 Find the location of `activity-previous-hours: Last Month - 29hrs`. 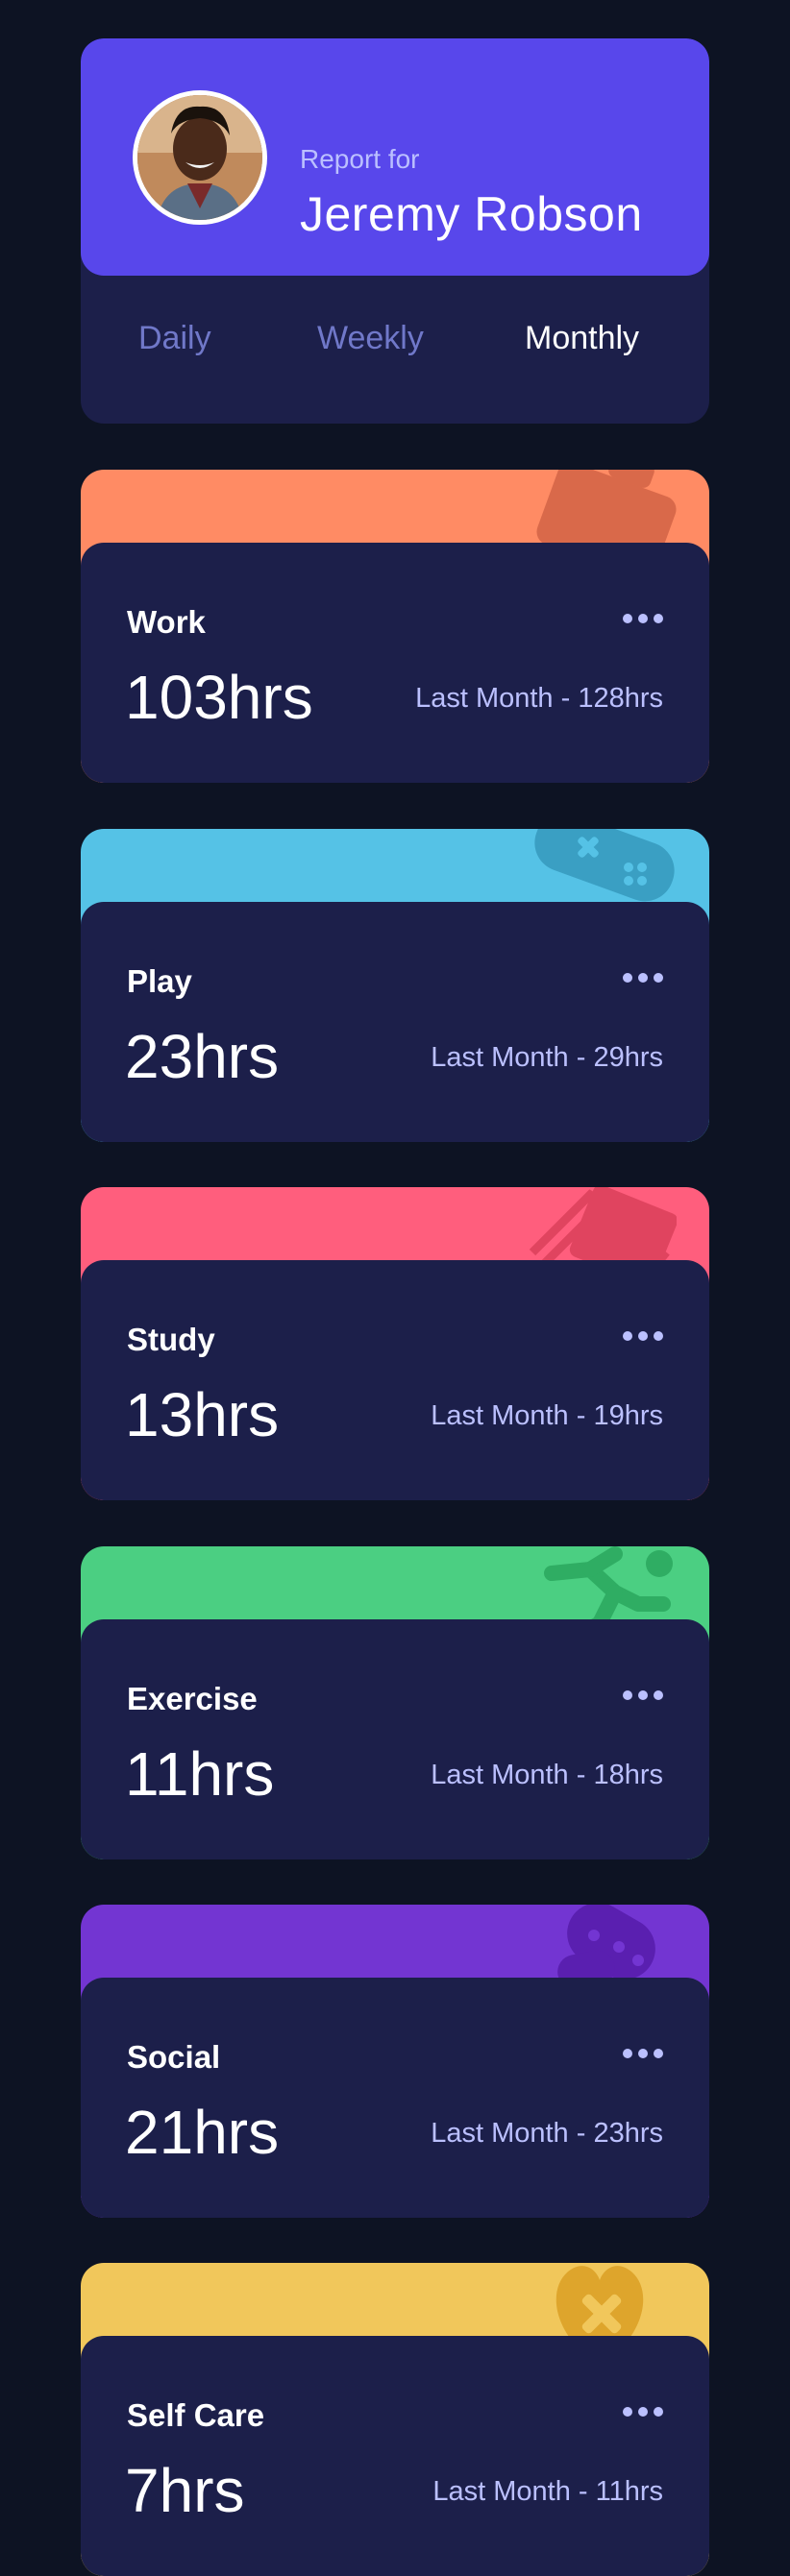

activity-previous-hours: Last Month - 29hrs is located at coordinates (547, 1057).